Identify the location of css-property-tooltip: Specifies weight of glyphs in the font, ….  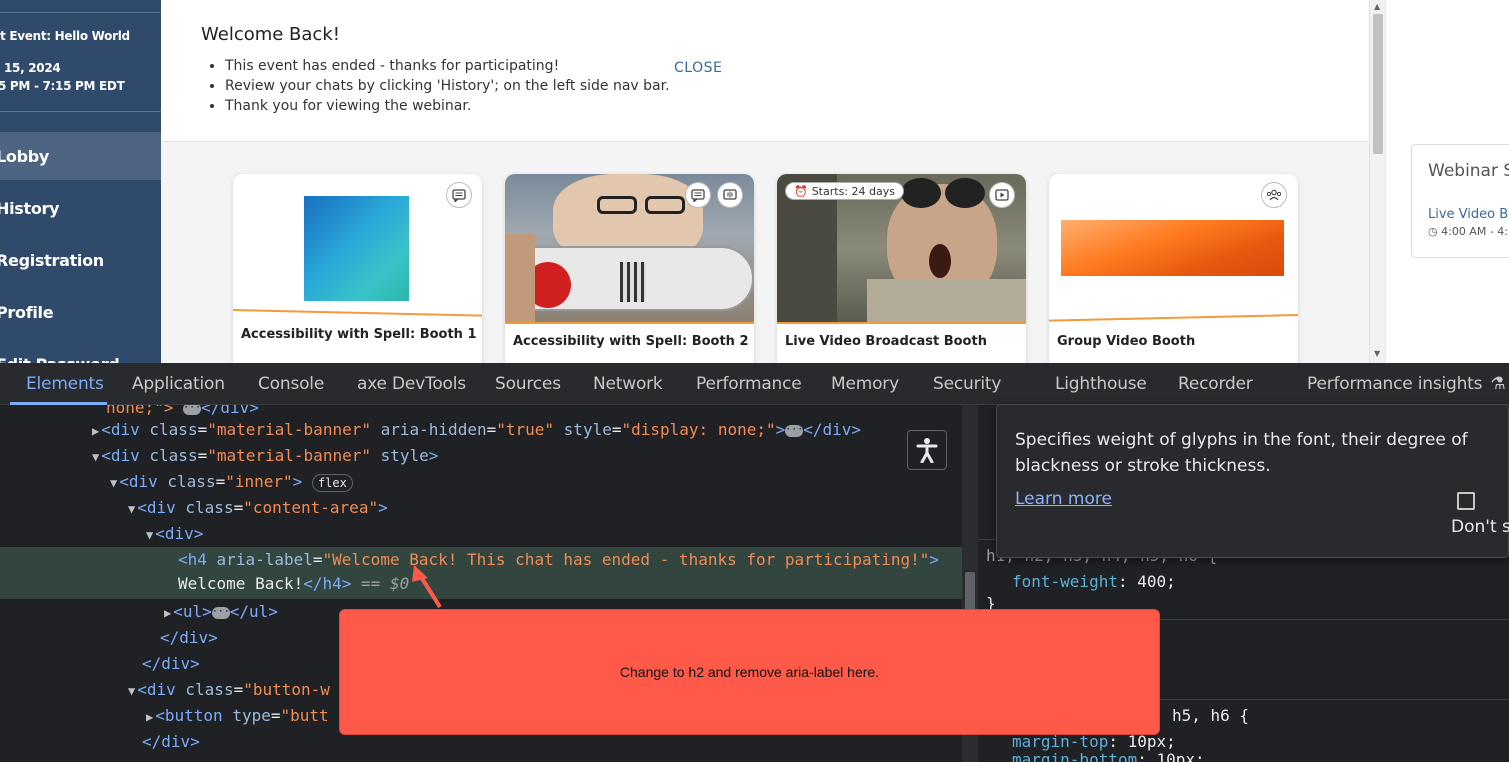
(1252, 481).